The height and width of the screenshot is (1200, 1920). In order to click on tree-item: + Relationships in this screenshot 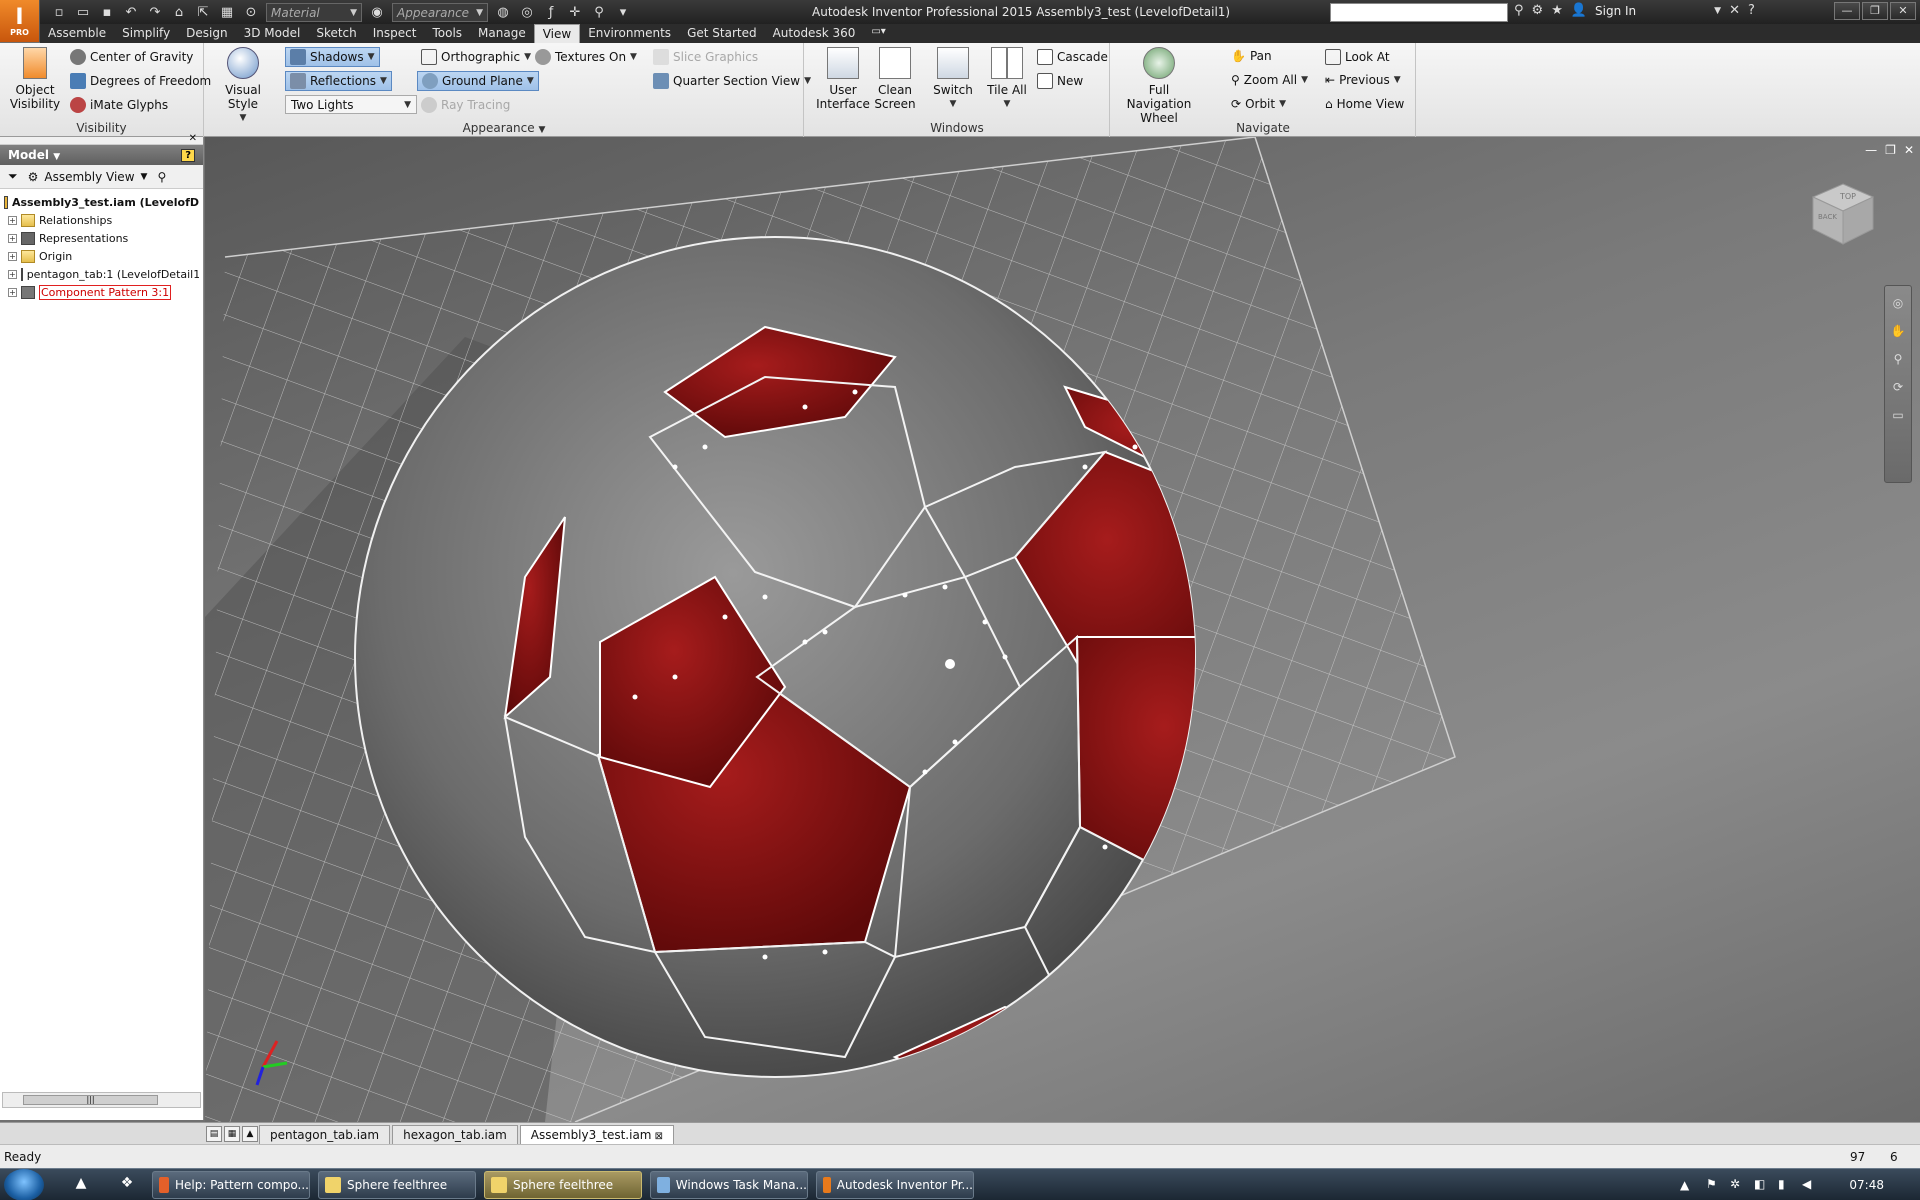, I will do `click(101, 220)`.